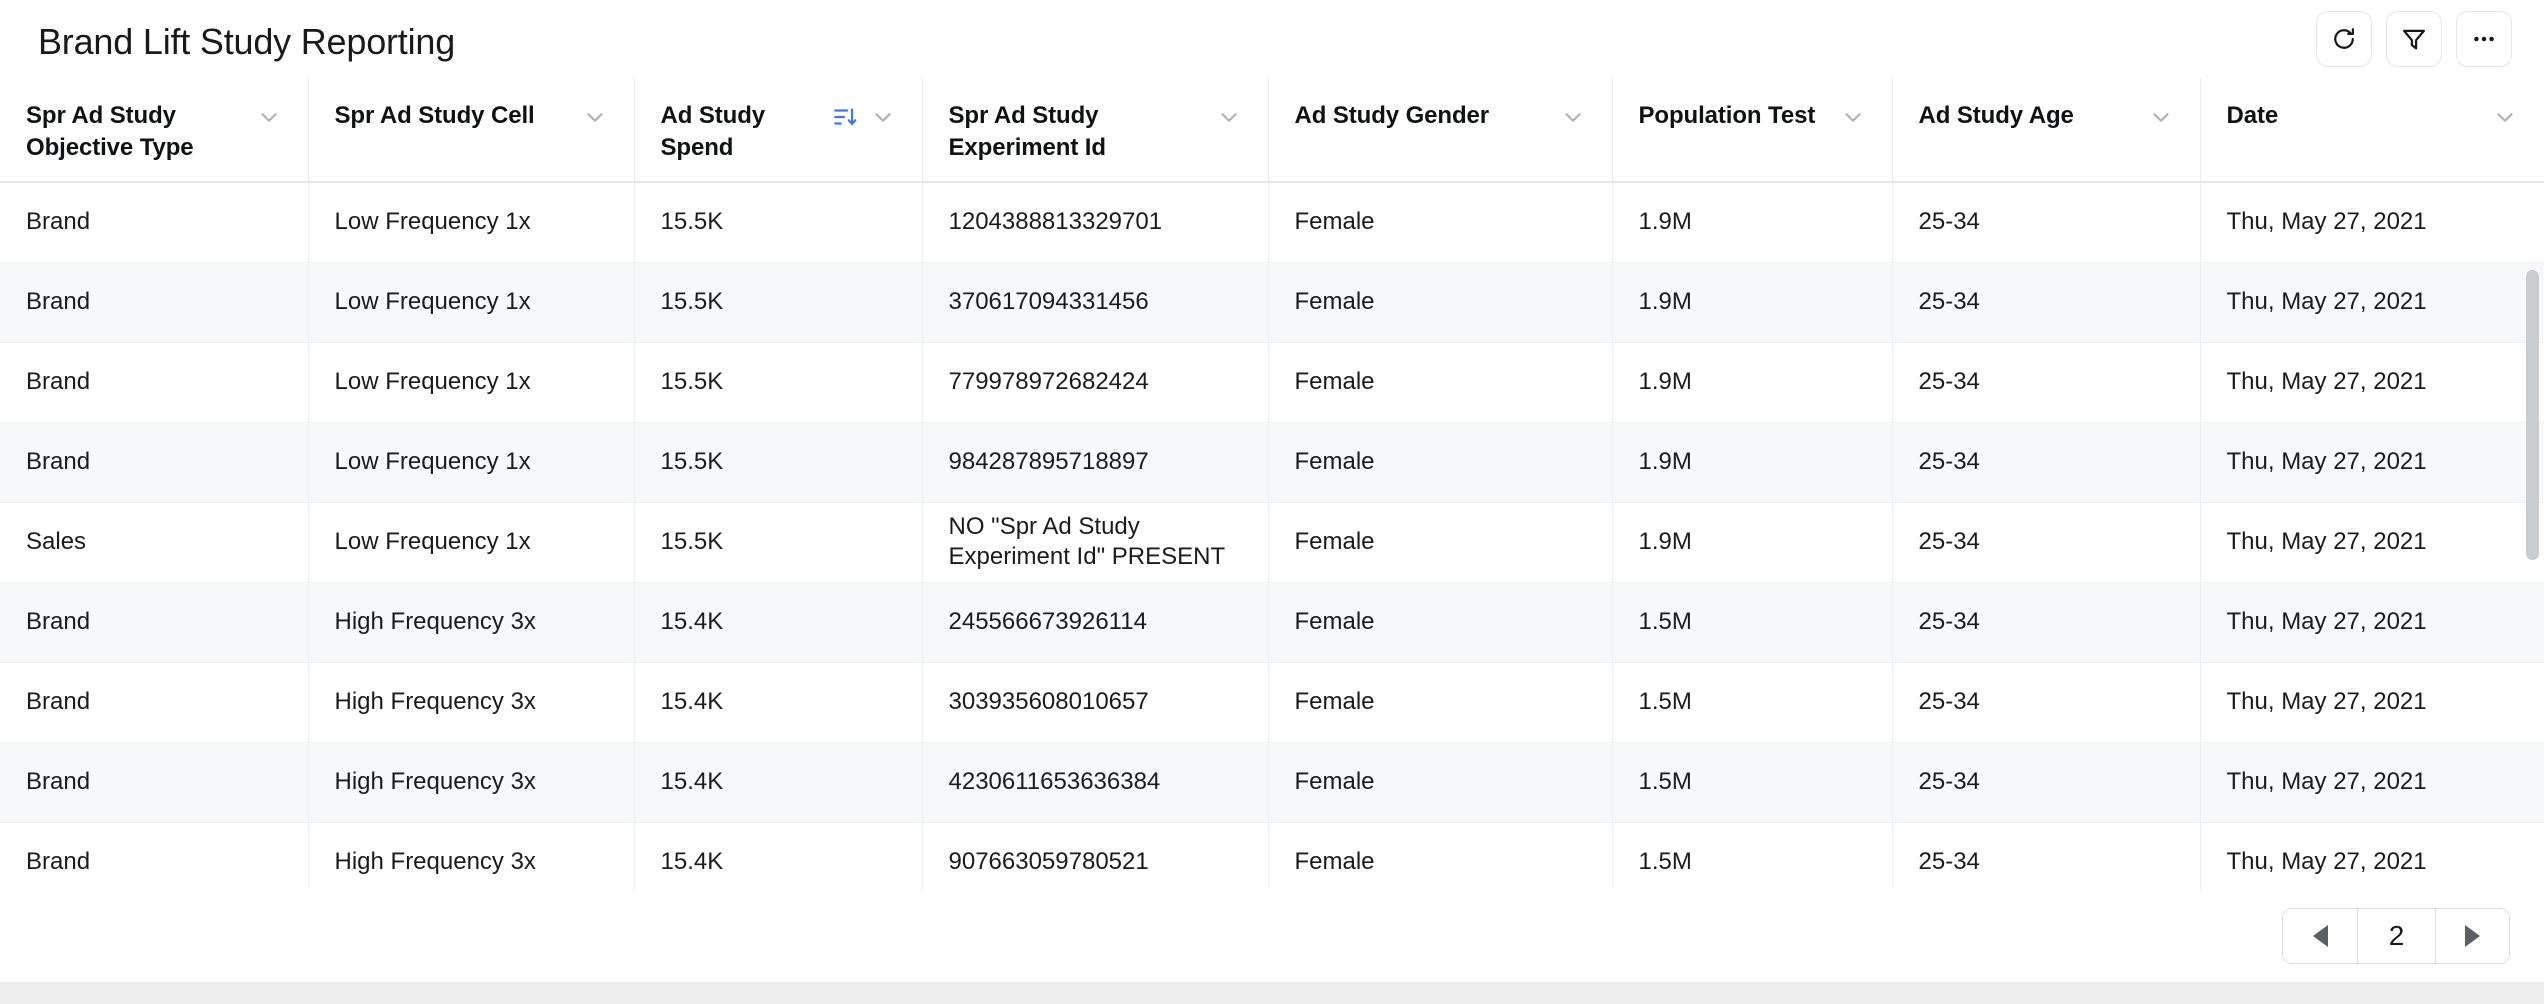  What do you see at coordinates (2252, 115) in the screenshot?
I see `column-header-label: Date` at bounding box center [2252, 115].